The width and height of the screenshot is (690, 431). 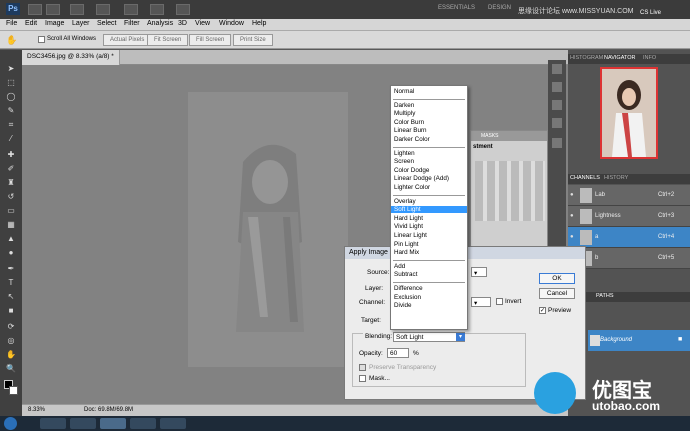 I want to click on workspace-design: DESIGN, so click(x=499, y=8).